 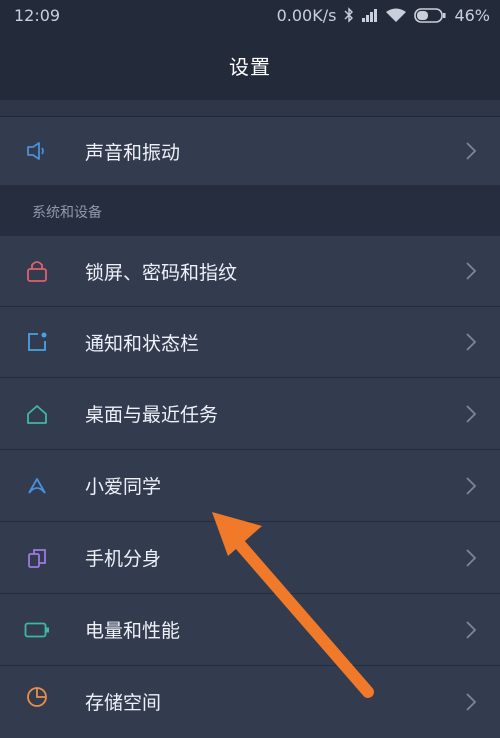 I want to click on battery-icon, so click(x=430, y=15).